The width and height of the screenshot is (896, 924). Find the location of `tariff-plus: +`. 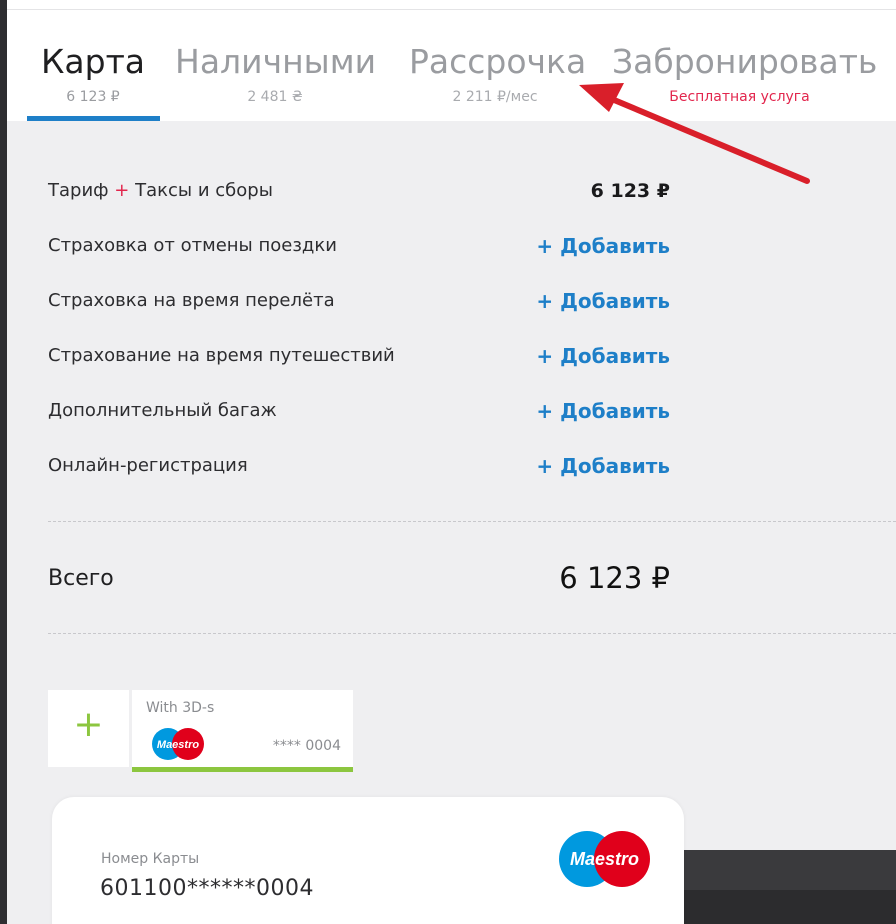

tariff-plus: + is located at coordinates (122, 190).